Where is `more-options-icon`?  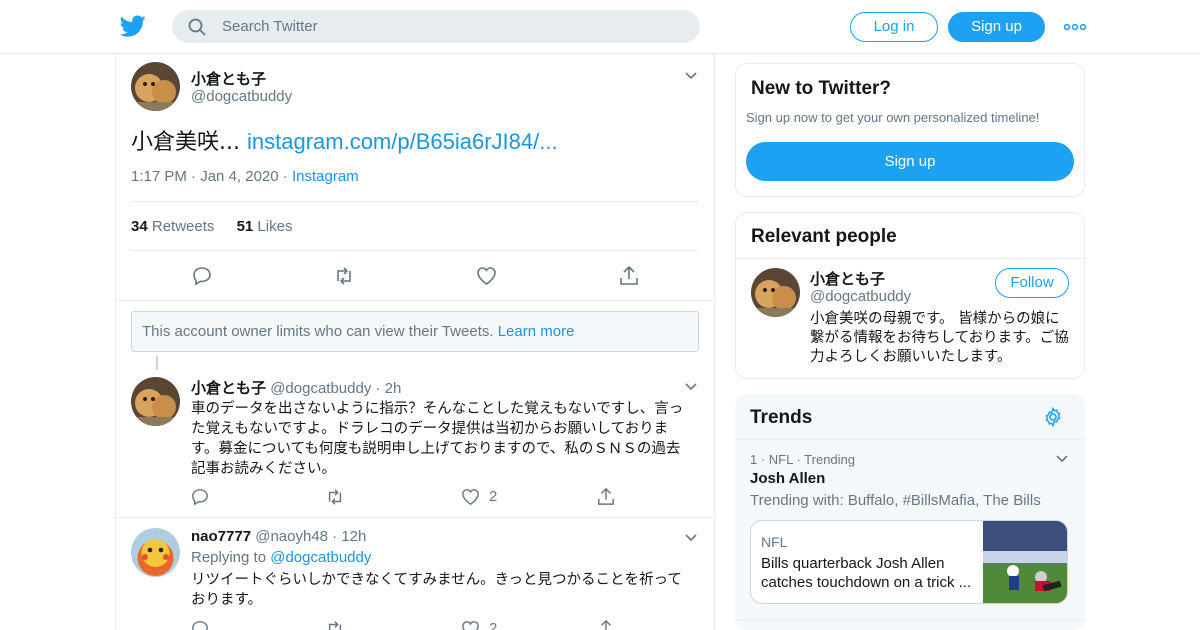 more-options-icon is located at coordinates (1075, 27).